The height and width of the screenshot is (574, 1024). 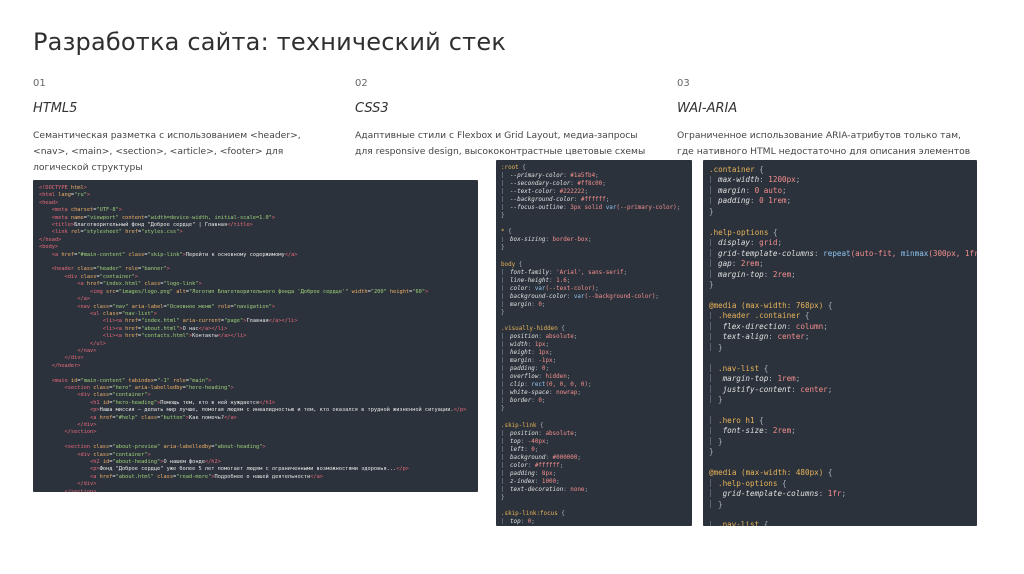 I want to click on css-code-line: border: 0;, so click(x=594, y=401).